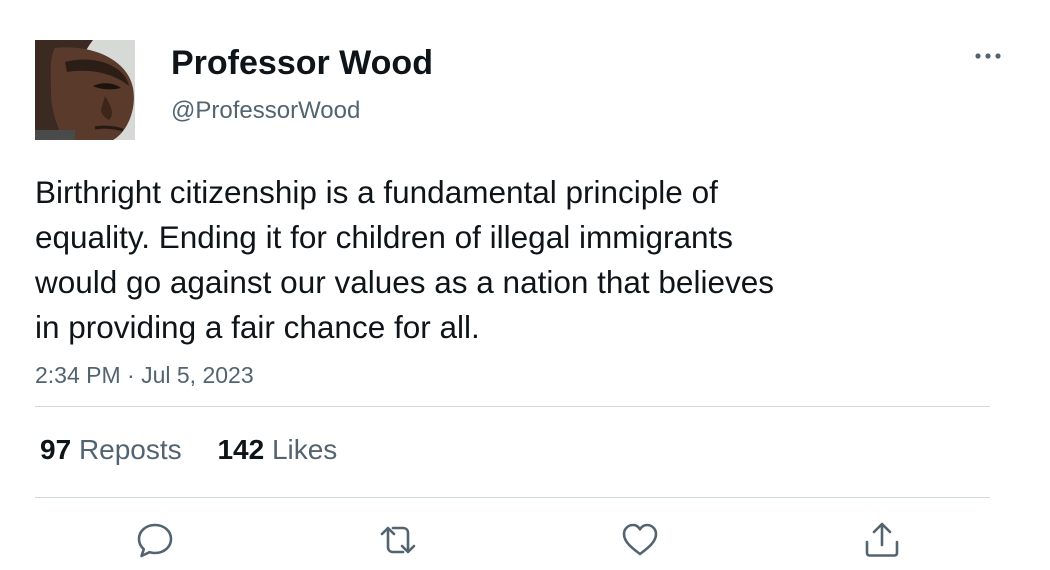 The height and width of the screenshot is (570, 1050). I want to click on likes-stat: 142 Likes, so click(277, 450).